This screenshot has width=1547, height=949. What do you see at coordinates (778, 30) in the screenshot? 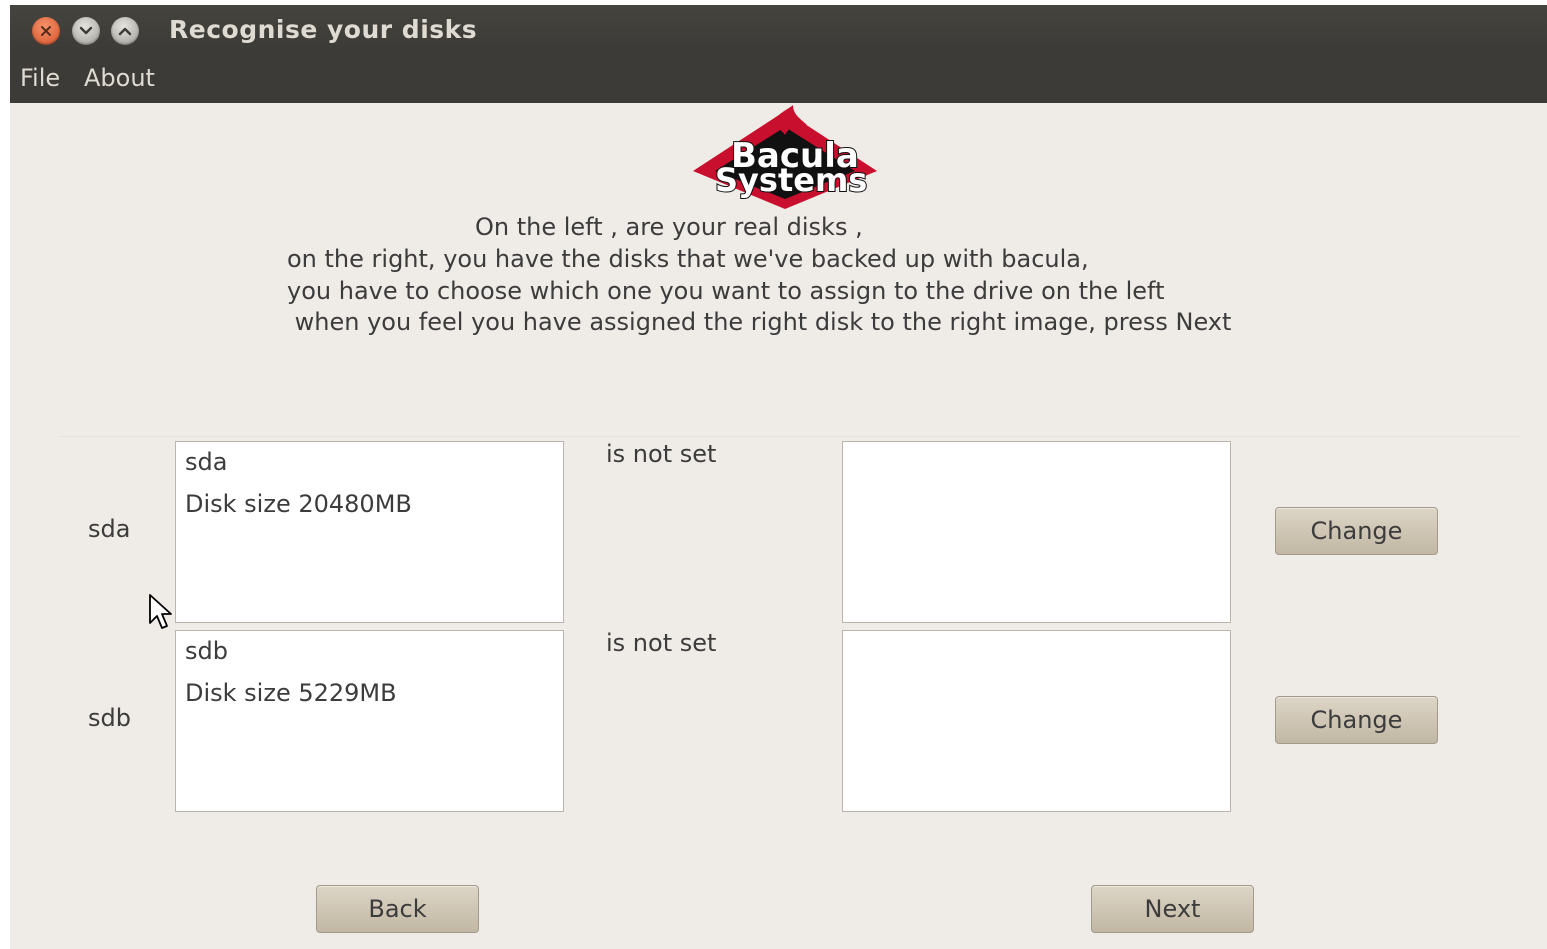
I see `title-bar: Recognise your disks` at bounding box center [778, 30].